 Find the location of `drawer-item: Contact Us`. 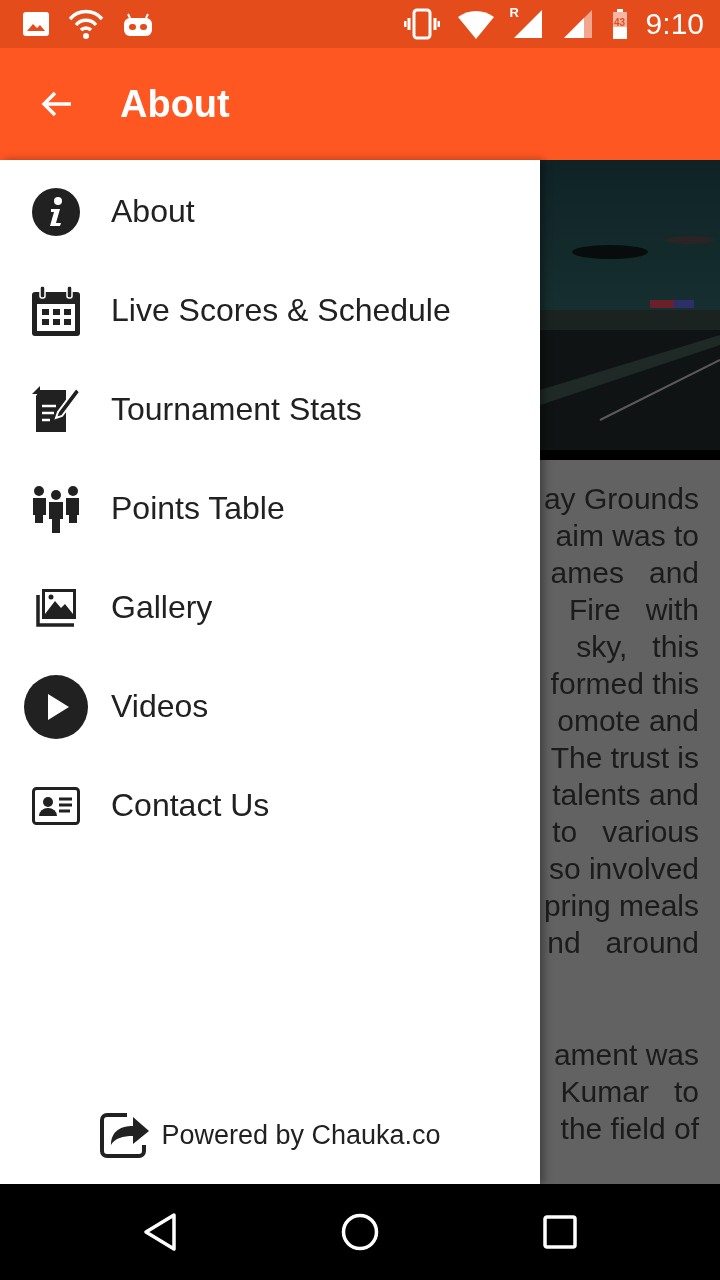

drawer-item: Contact Us is located at coordinates (270, 805).